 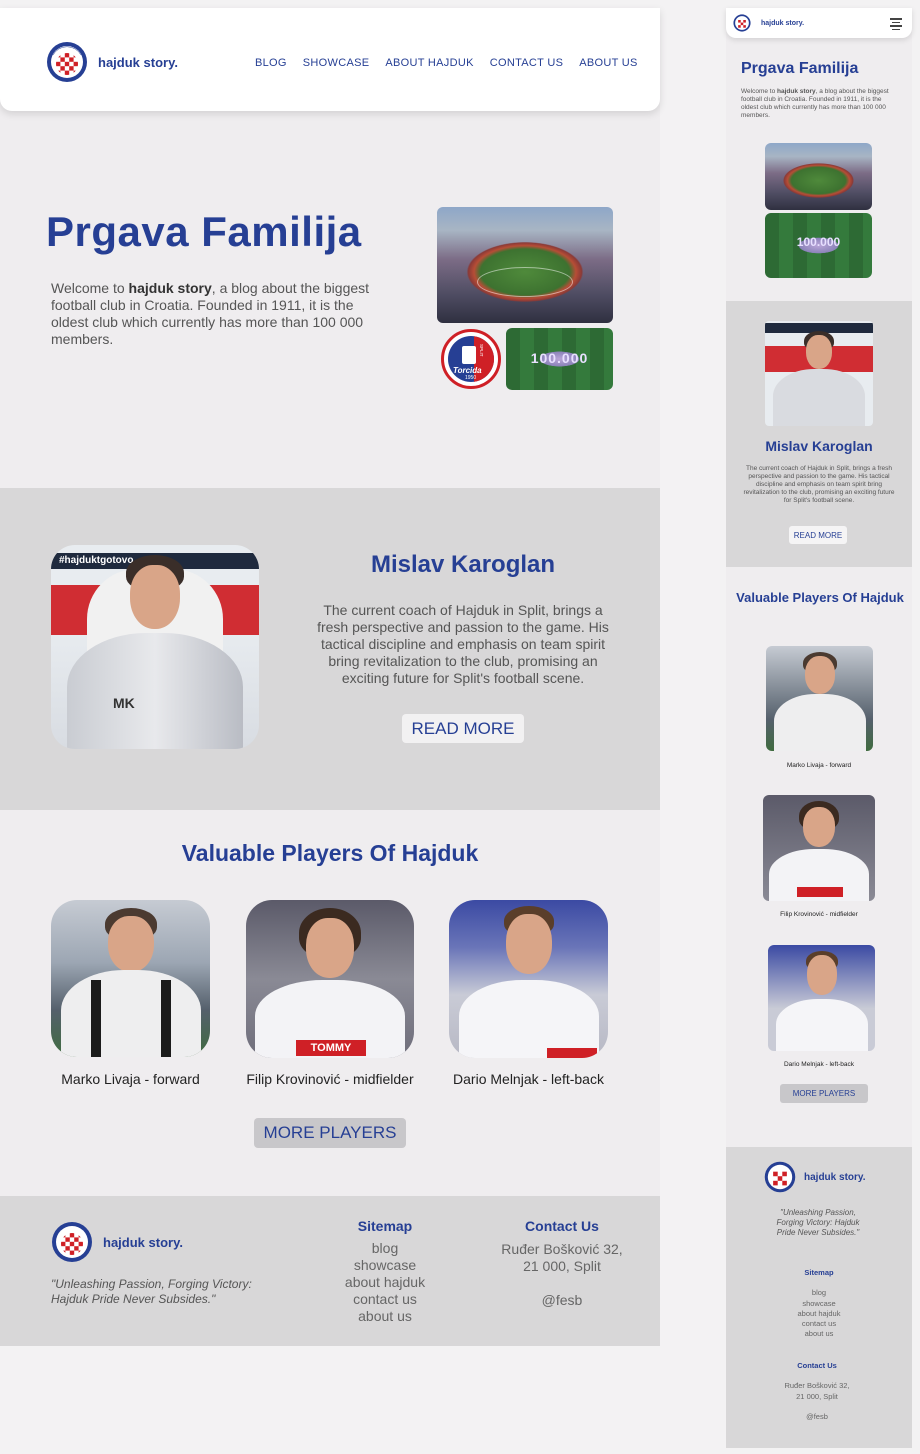 I want to click on hero-text-bold: hajduk story, so click(x=170, y=288).